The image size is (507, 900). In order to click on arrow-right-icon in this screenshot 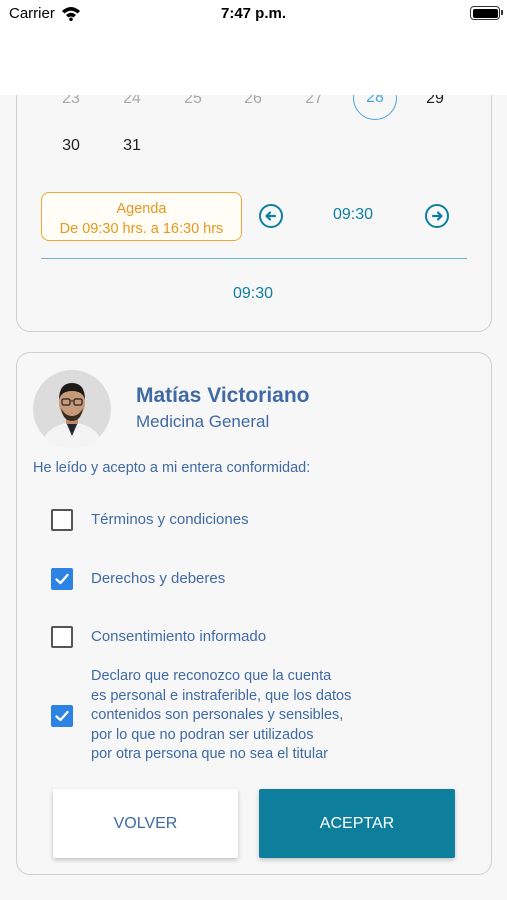, I will do `click(437, 216)`.